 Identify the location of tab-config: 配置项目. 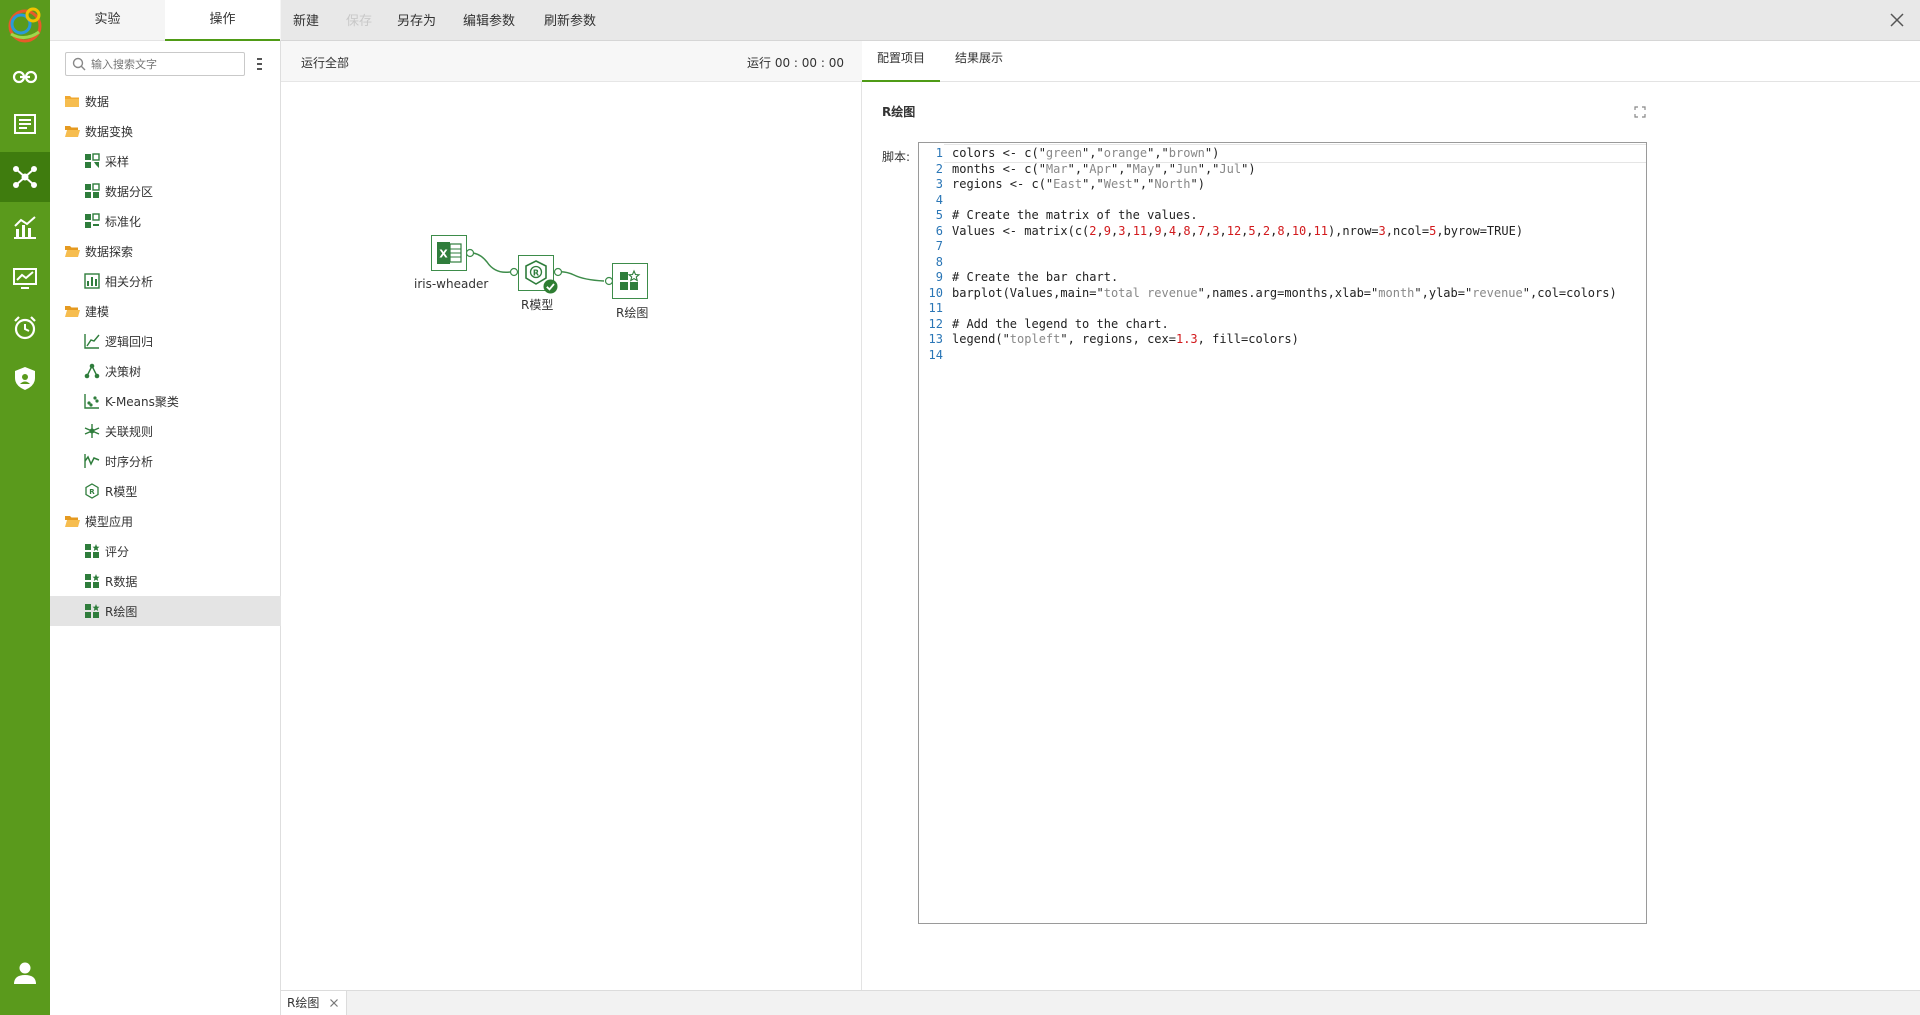
(901, 61).